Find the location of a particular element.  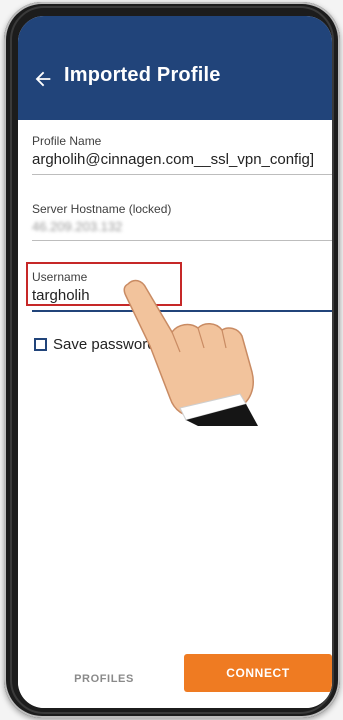

server-hostname-underline is located at coordinates (182, 240).